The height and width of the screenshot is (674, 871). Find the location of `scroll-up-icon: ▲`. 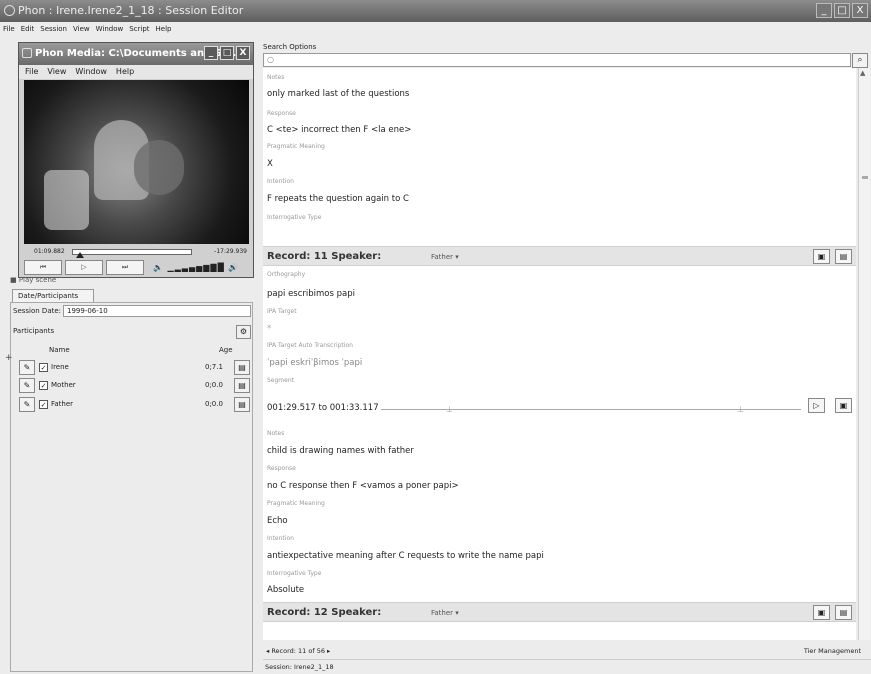

scroll-up-icon: ▲ is located at coordinates (862, 73).